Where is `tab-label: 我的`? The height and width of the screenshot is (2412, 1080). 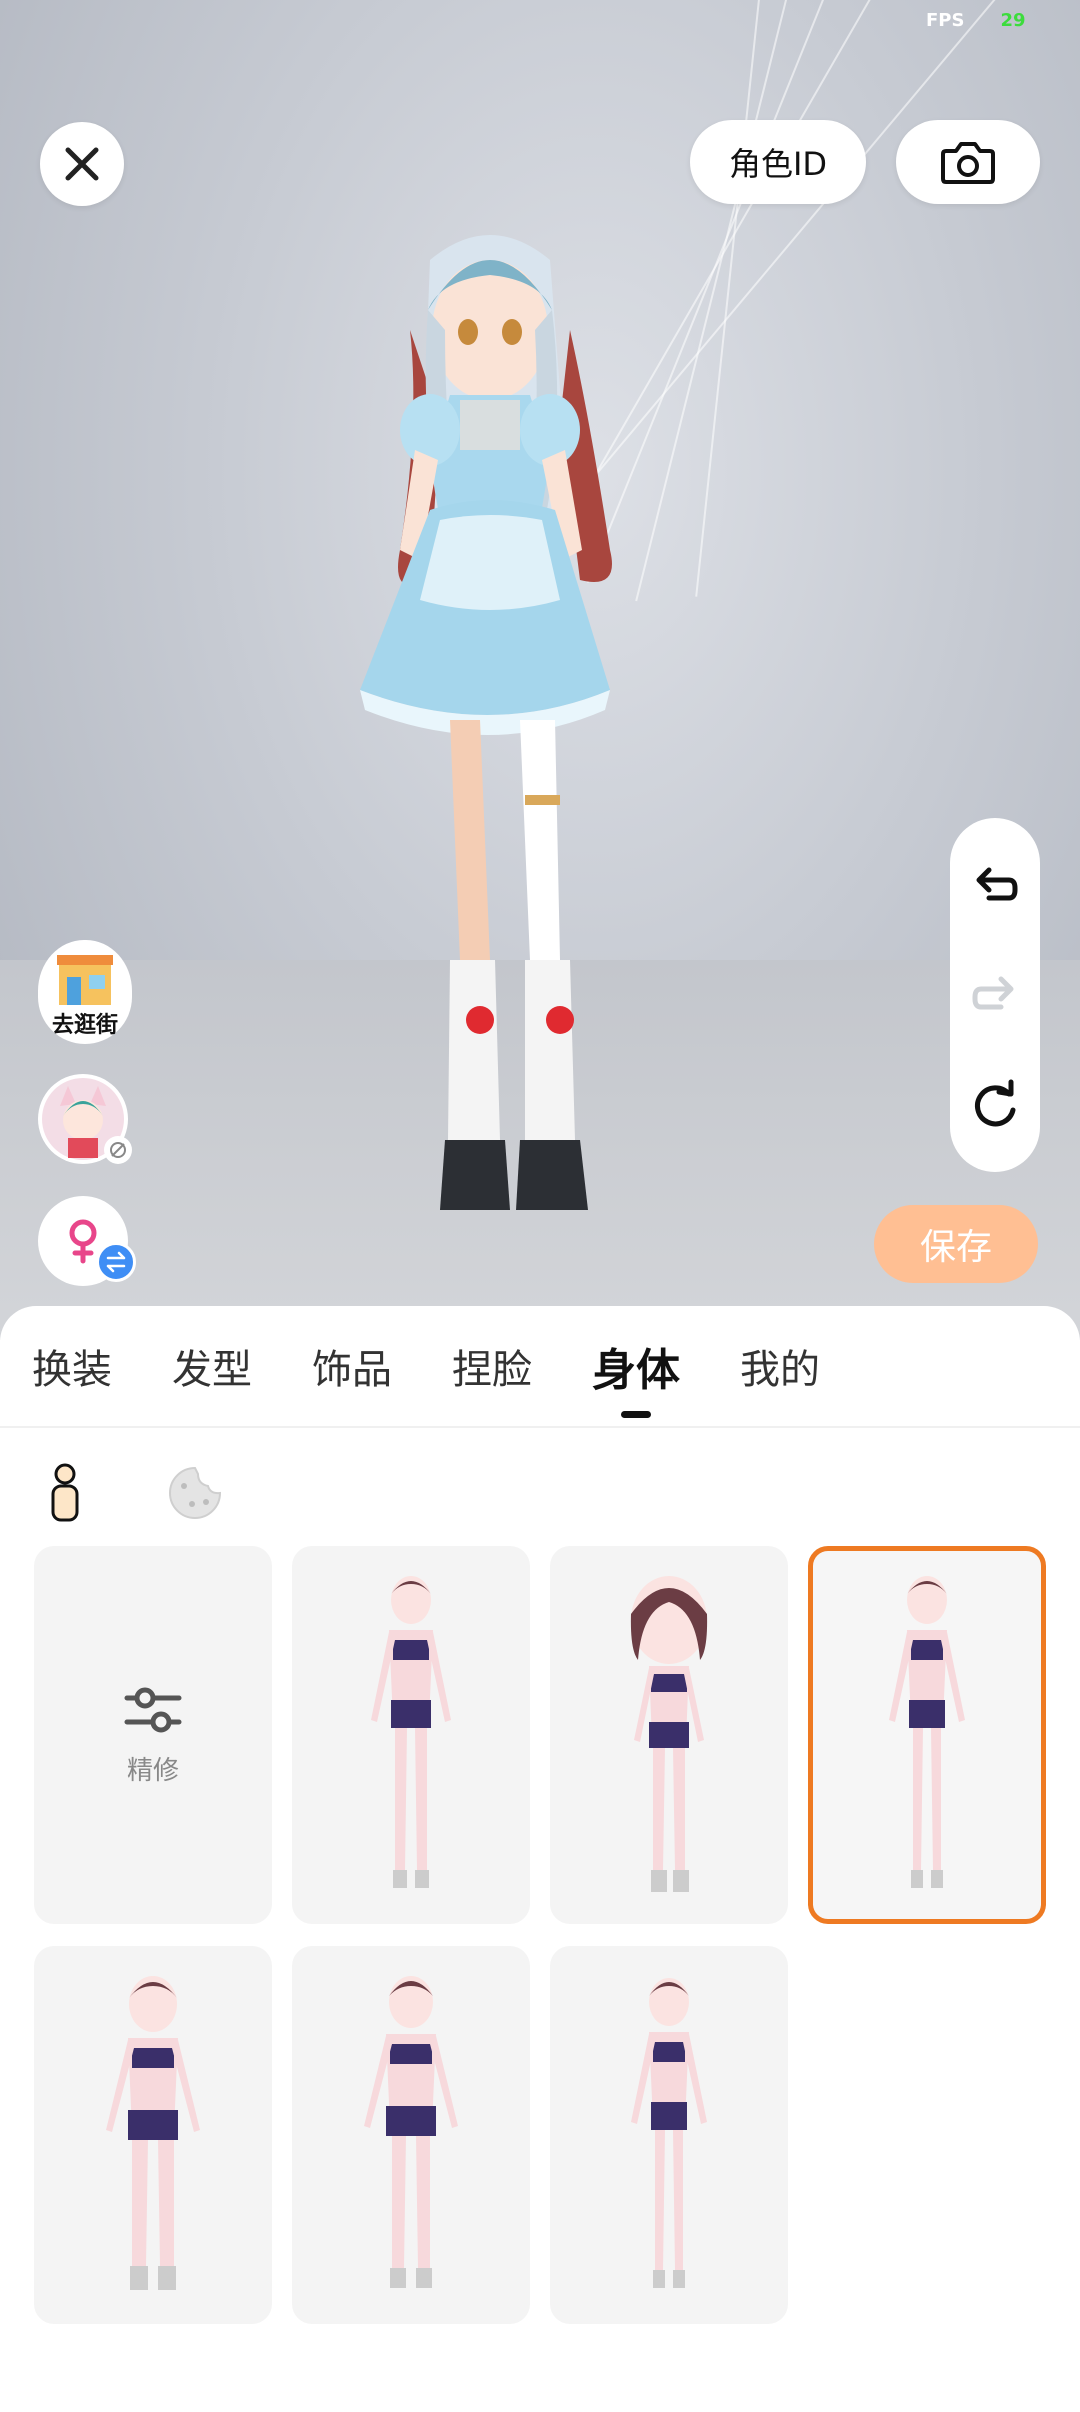 tab-label: 我的 is located at coordinates (780, 1370).